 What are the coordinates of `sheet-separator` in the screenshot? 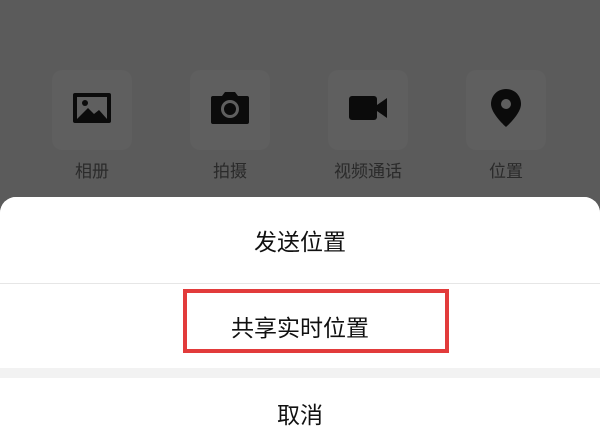 It's located at (300, 373).